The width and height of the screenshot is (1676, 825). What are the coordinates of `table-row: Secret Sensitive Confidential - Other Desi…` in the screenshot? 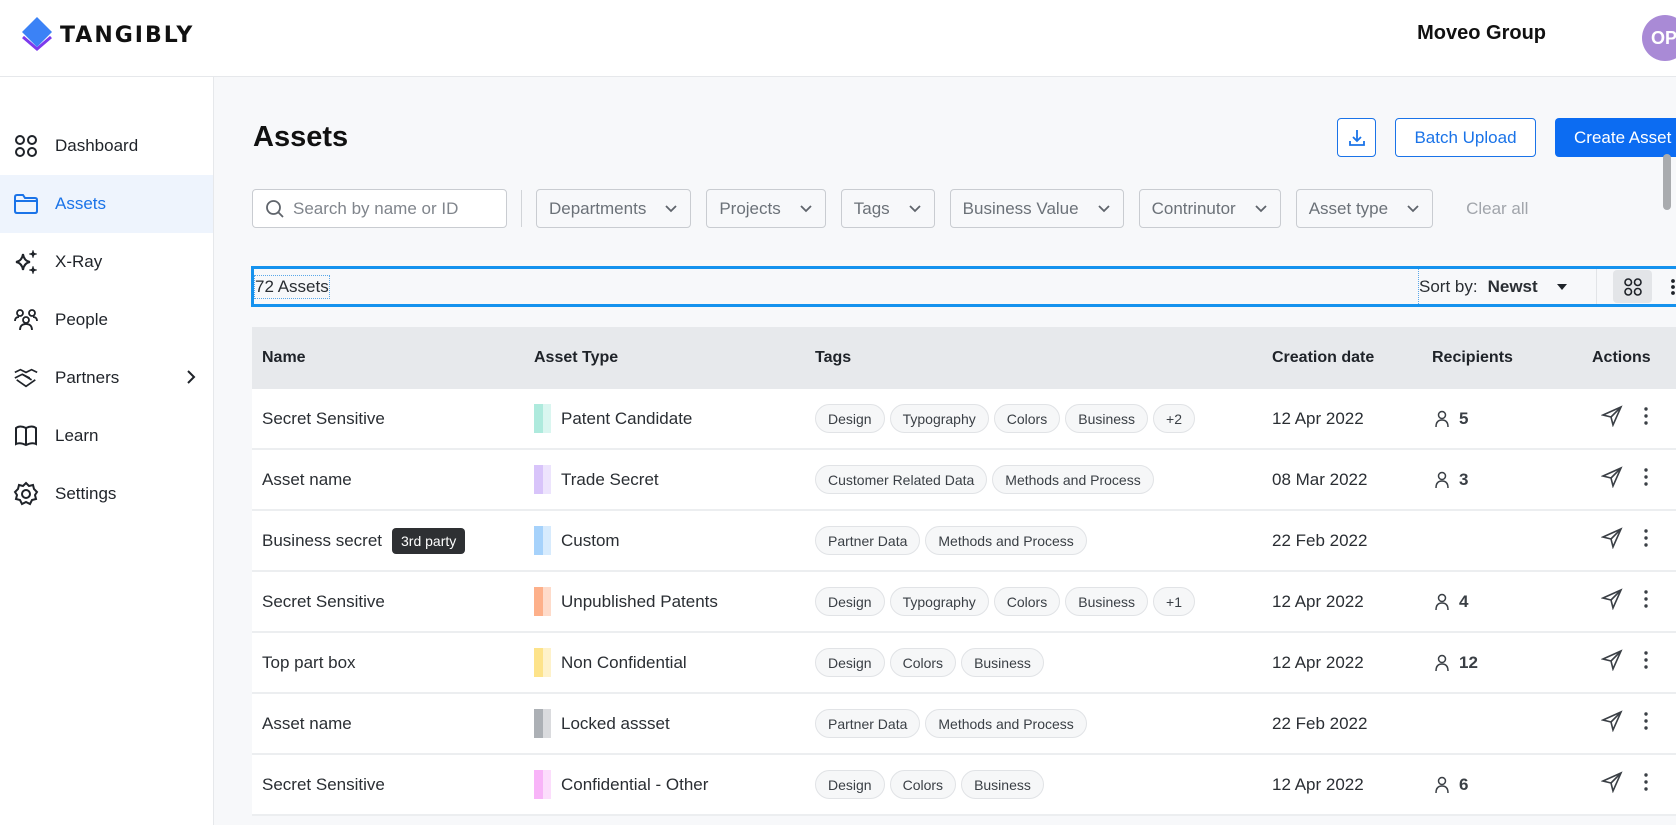 It's located at (964, 785).